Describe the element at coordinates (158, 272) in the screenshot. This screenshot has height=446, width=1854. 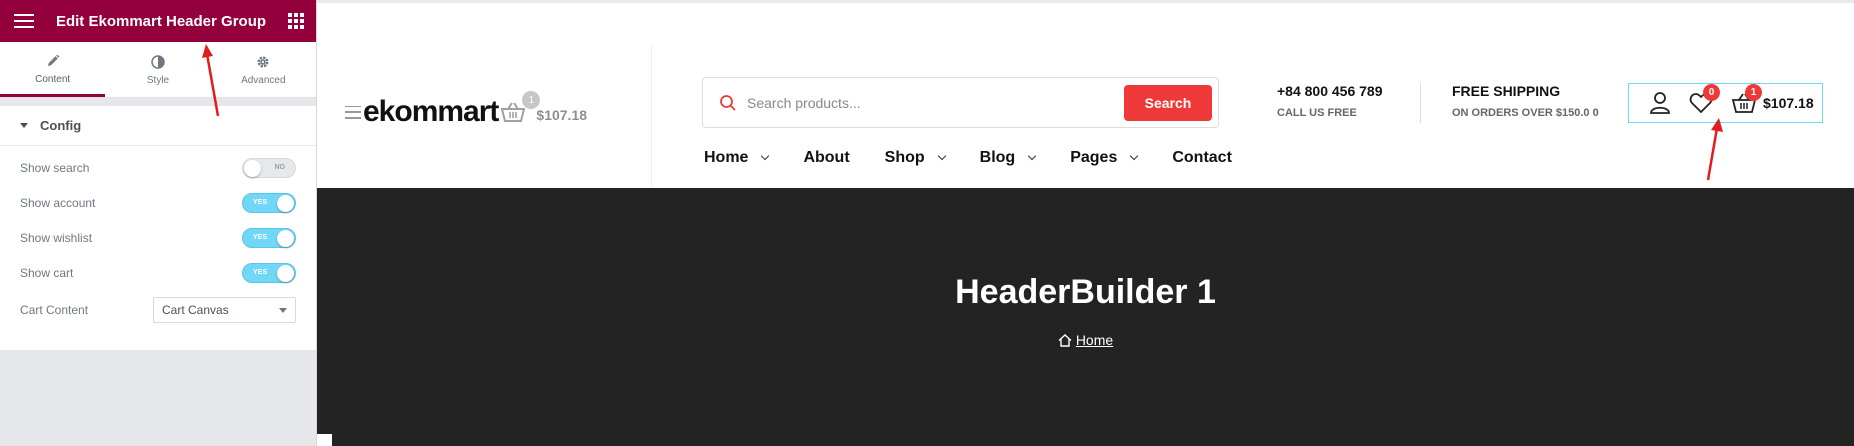
I see `control-show-cart: Show cart YES` at that location.